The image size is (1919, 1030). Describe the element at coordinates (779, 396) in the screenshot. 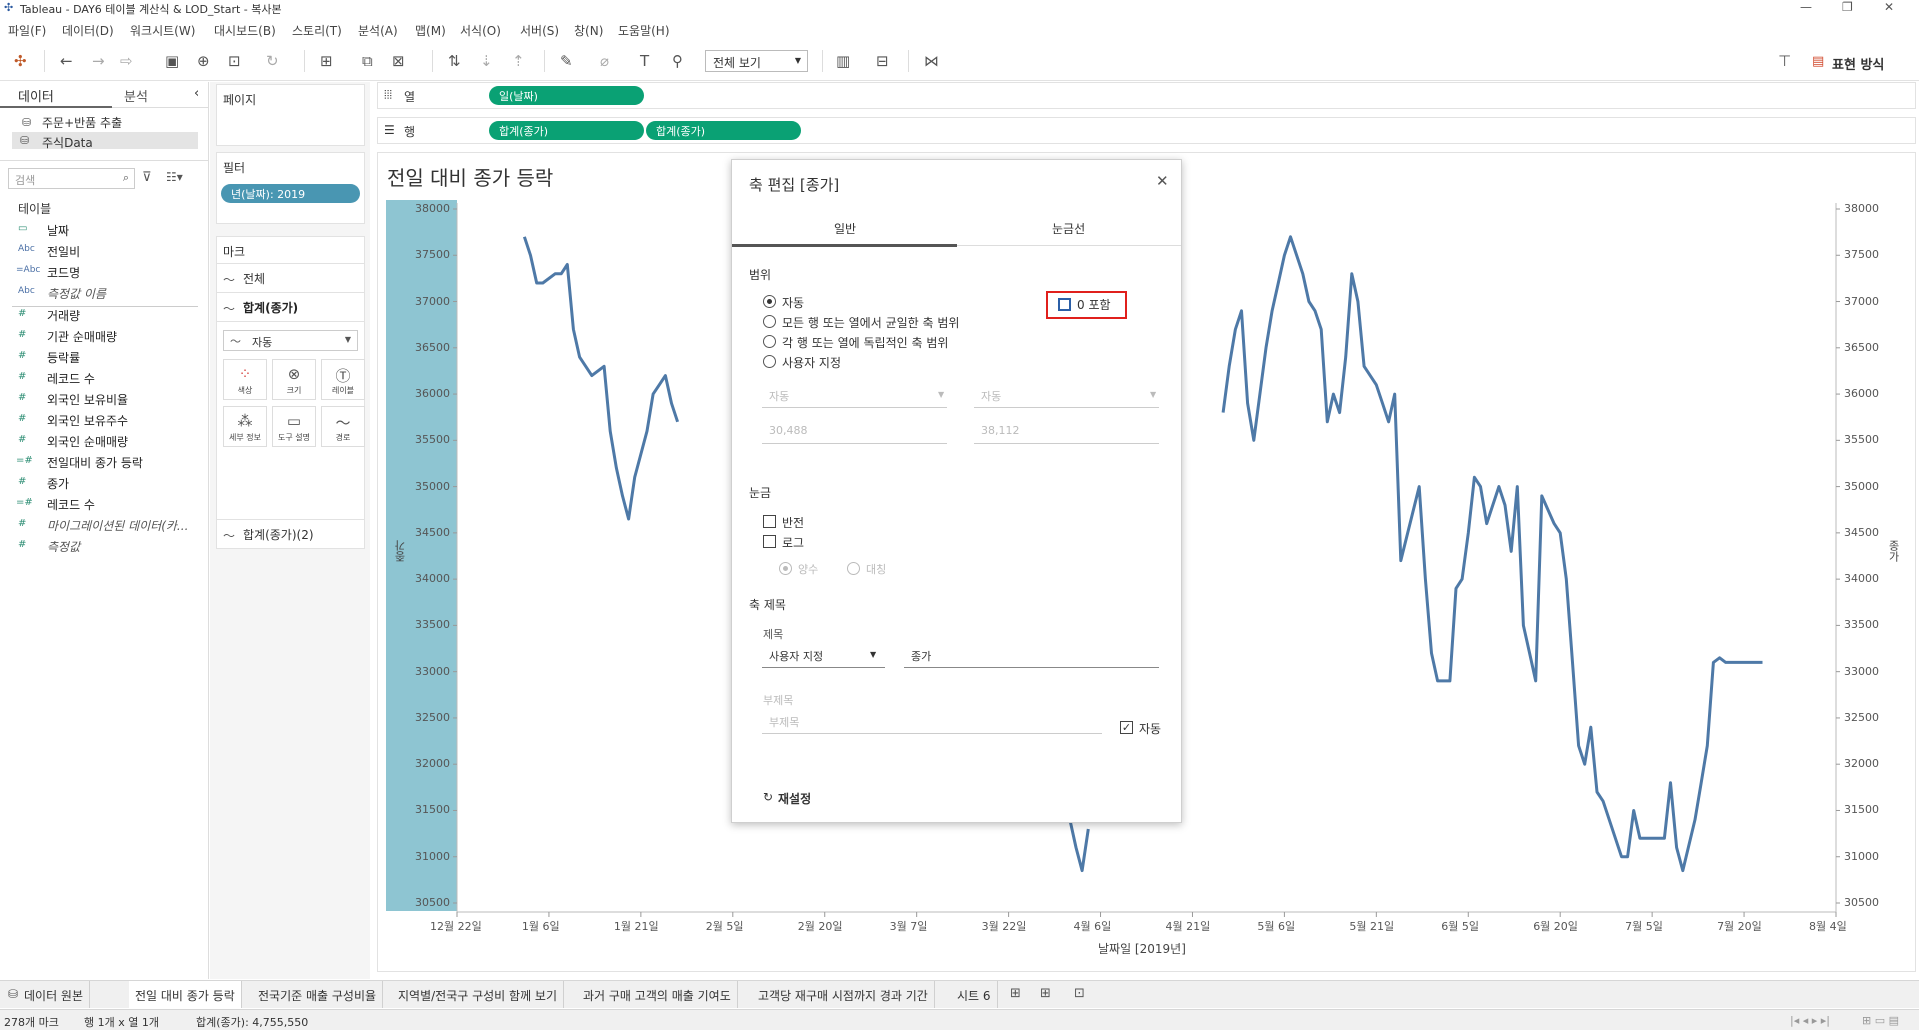

I see `fixed-start-select: 자동` at that location.